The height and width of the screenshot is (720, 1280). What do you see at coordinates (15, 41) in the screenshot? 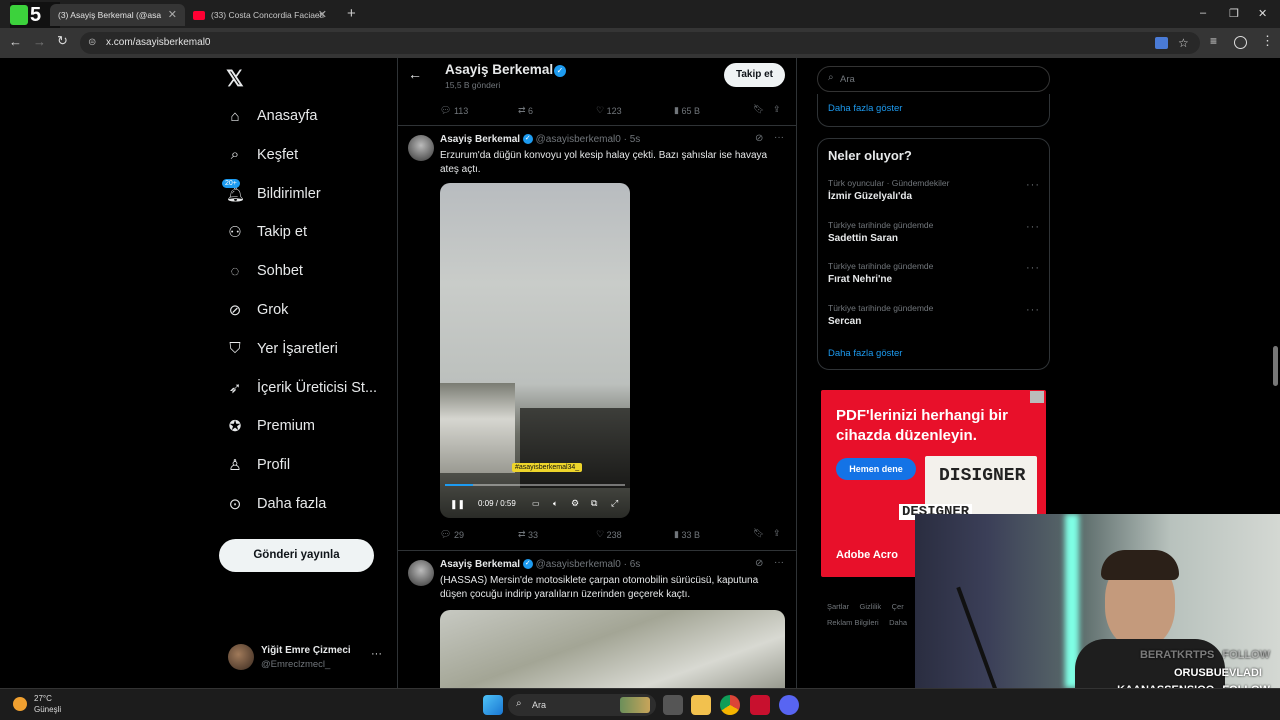
I see `back-icon: ←` at bounding box center [15, 41].